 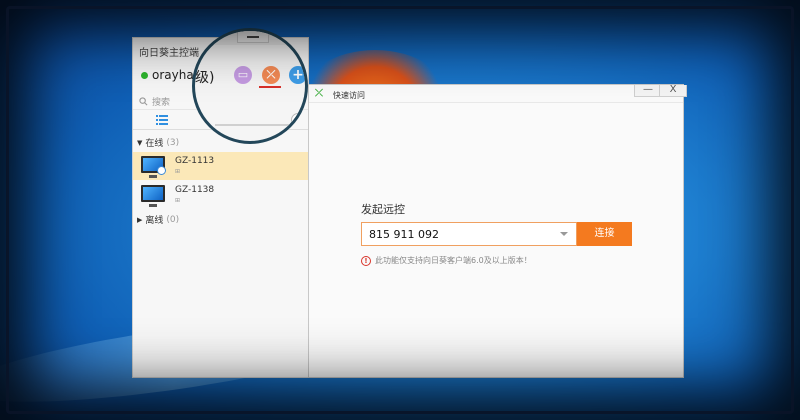 I want to click on group-online: ▼ 在线 (3), so click(x=158, y=143).